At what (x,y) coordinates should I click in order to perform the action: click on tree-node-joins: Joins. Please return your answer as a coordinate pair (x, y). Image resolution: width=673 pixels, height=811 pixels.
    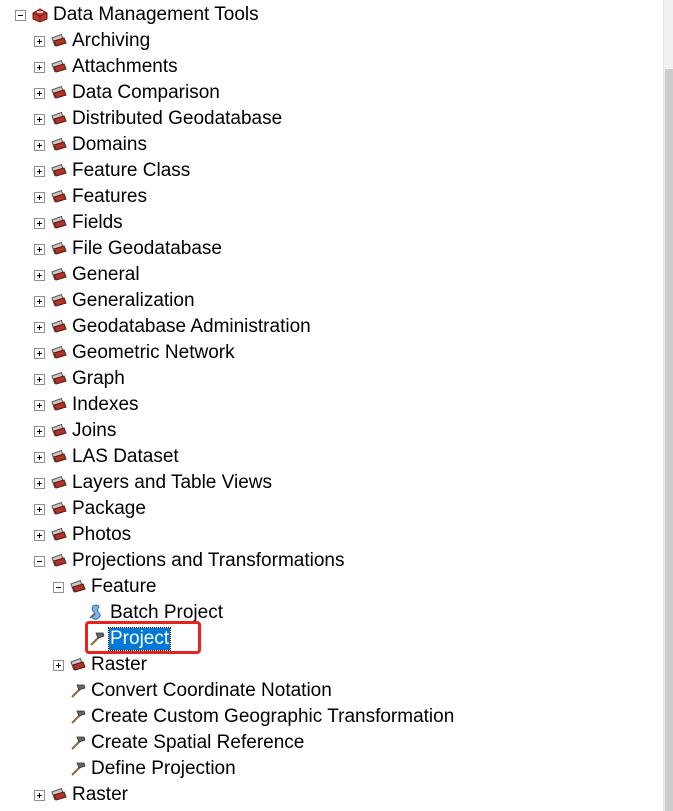
    Looking at the image, I should click on (200, 431).